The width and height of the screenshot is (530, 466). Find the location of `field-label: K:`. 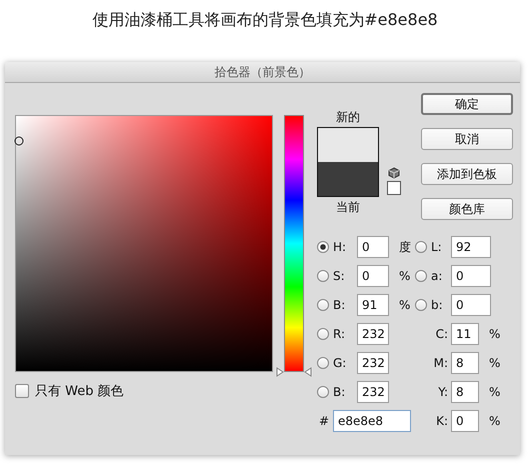

field-label: K: is located at coordinates (442, 421).